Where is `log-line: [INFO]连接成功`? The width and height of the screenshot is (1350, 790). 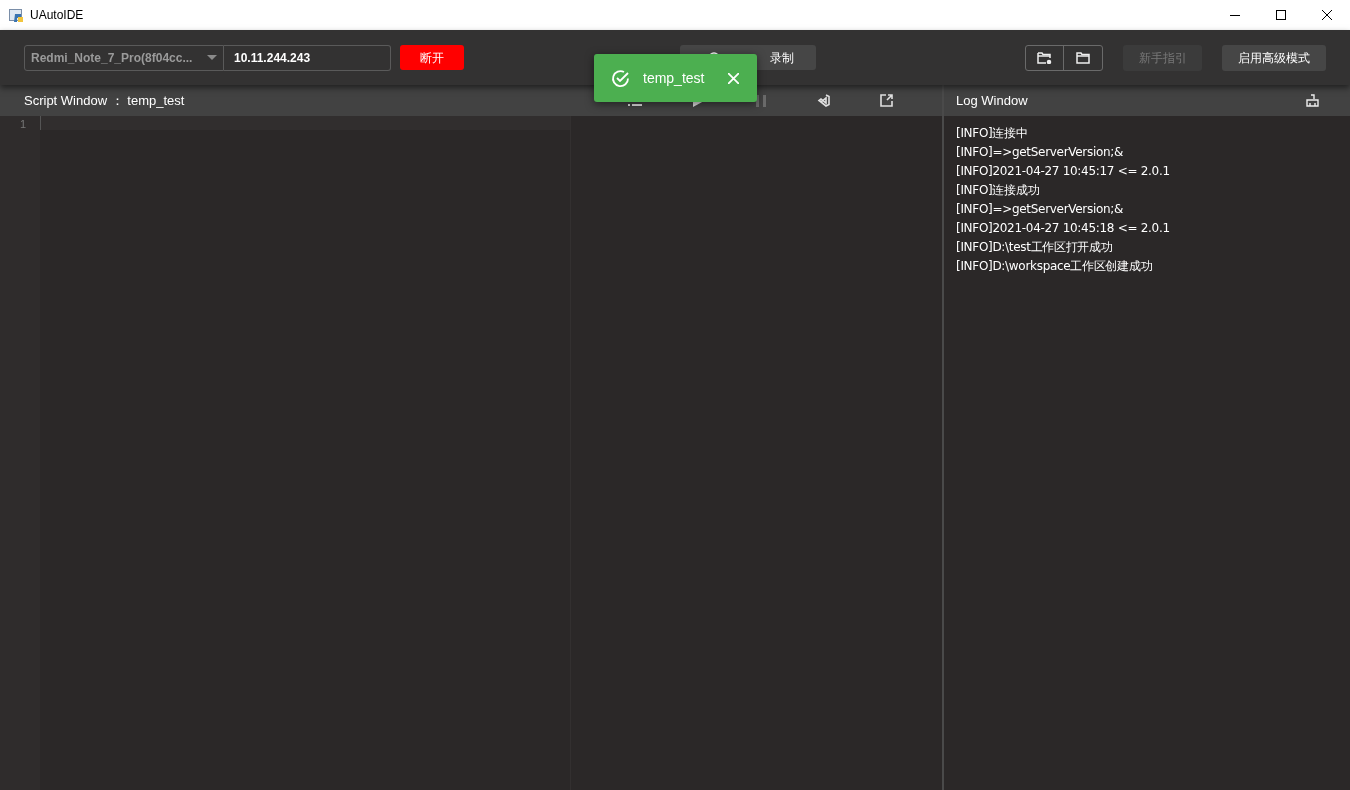
log-line: [INFO]连接成功 is located at coordinates (998, 190).